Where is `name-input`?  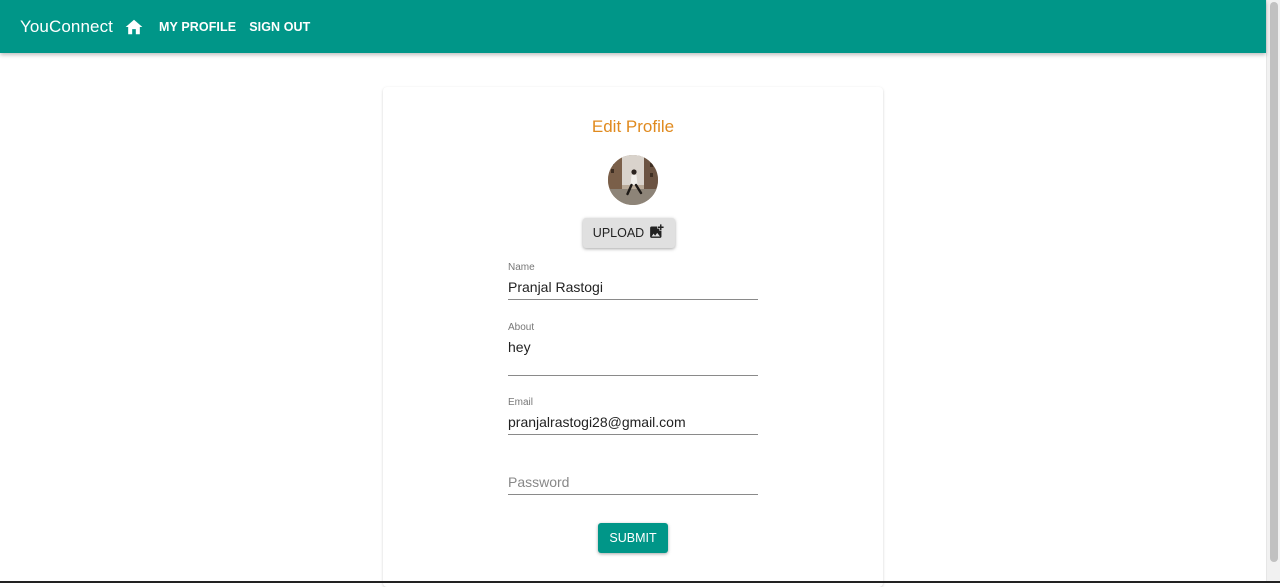
name-input is located at coordinates (633, 287).